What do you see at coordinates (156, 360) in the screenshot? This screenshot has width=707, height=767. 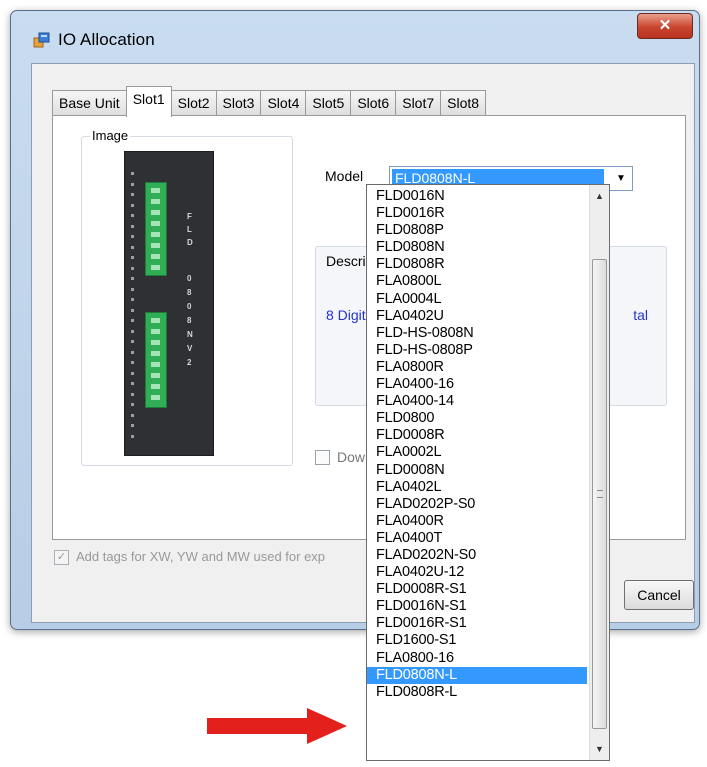 I see `terminal-block-bottom` at bounding box center [156, 360].